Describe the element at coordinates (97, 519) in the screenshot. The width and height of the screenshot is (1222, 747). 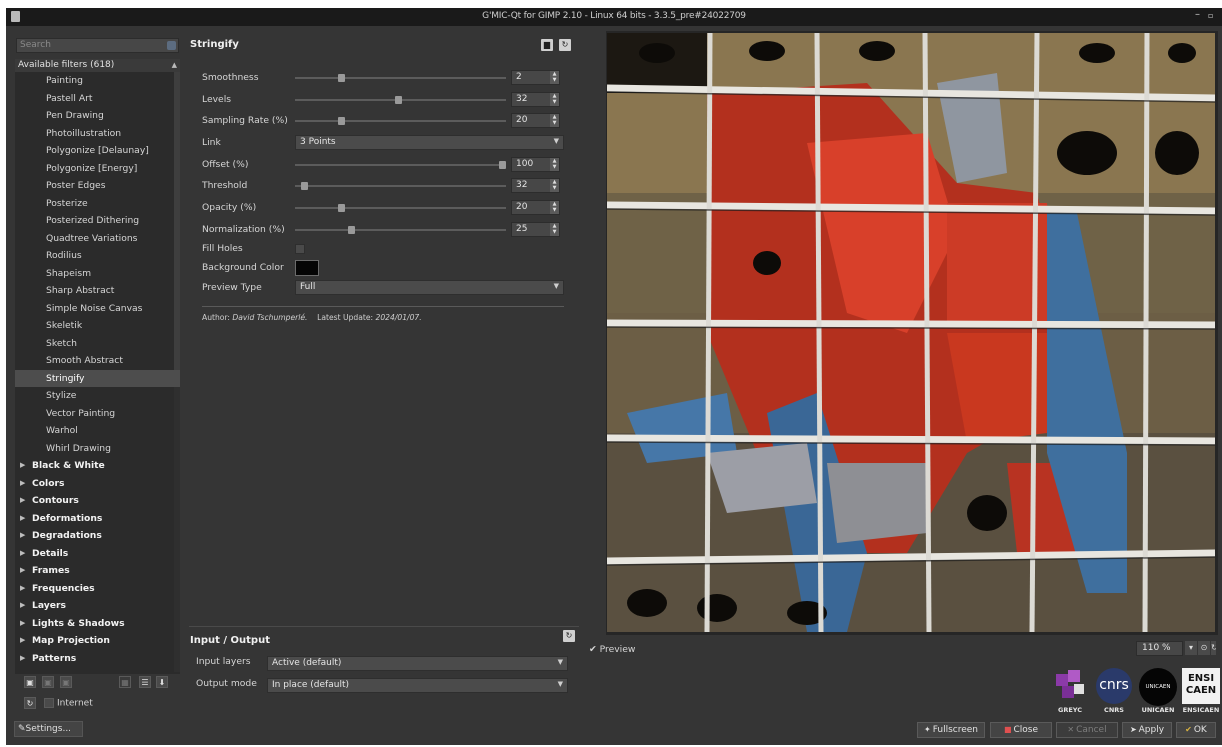
I see `category-item: ▶ Deformations` at that location.